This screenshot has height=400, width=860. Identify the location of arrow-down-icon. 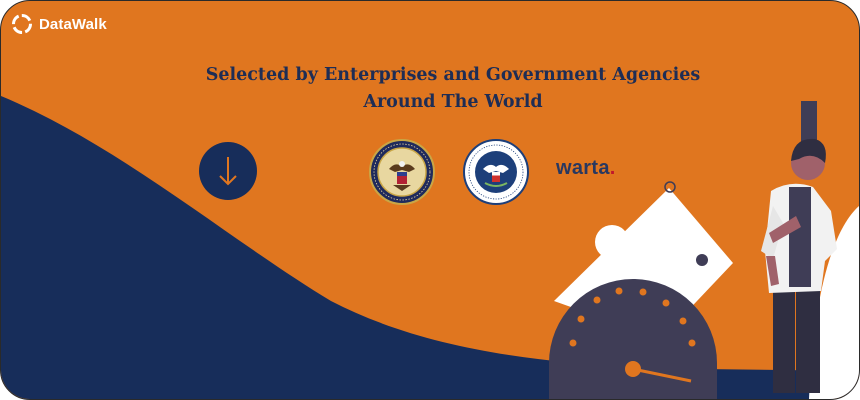
(228, 171).